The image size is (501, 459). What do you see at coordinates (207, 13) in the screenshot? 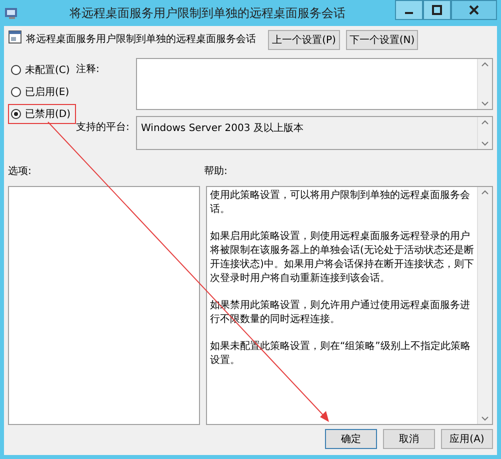
I see `window-title: 将远程桌面服务用户限制到单独的远程桌面服务会话` at bounding box center [207, 13].